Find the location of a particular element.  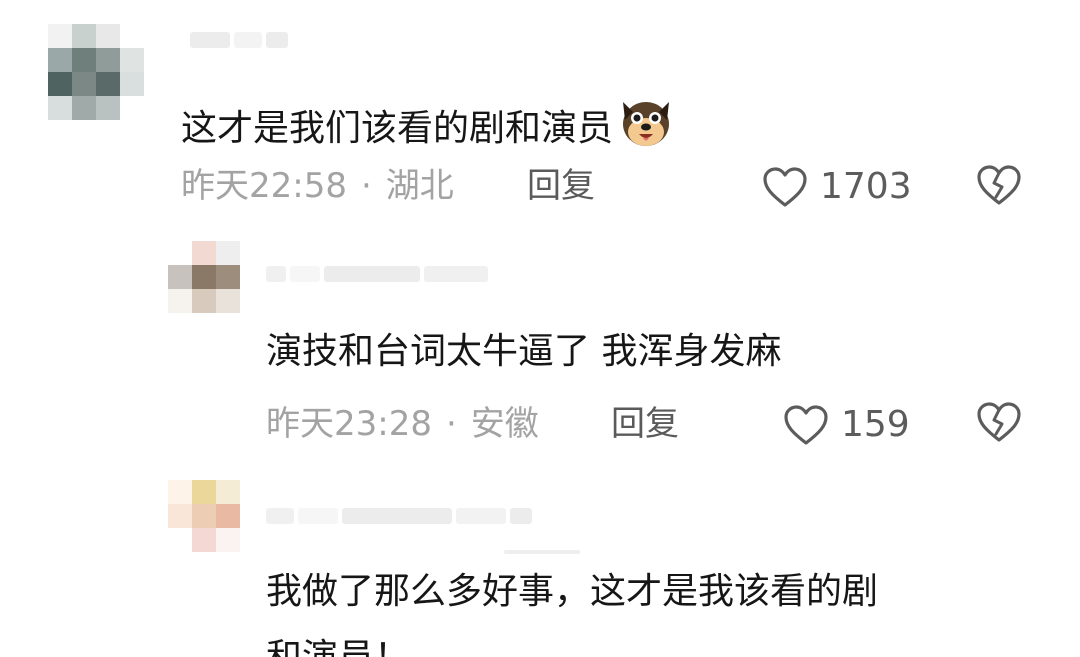

comment-time: 昨天22:58 is located at coordinates (264, 186).